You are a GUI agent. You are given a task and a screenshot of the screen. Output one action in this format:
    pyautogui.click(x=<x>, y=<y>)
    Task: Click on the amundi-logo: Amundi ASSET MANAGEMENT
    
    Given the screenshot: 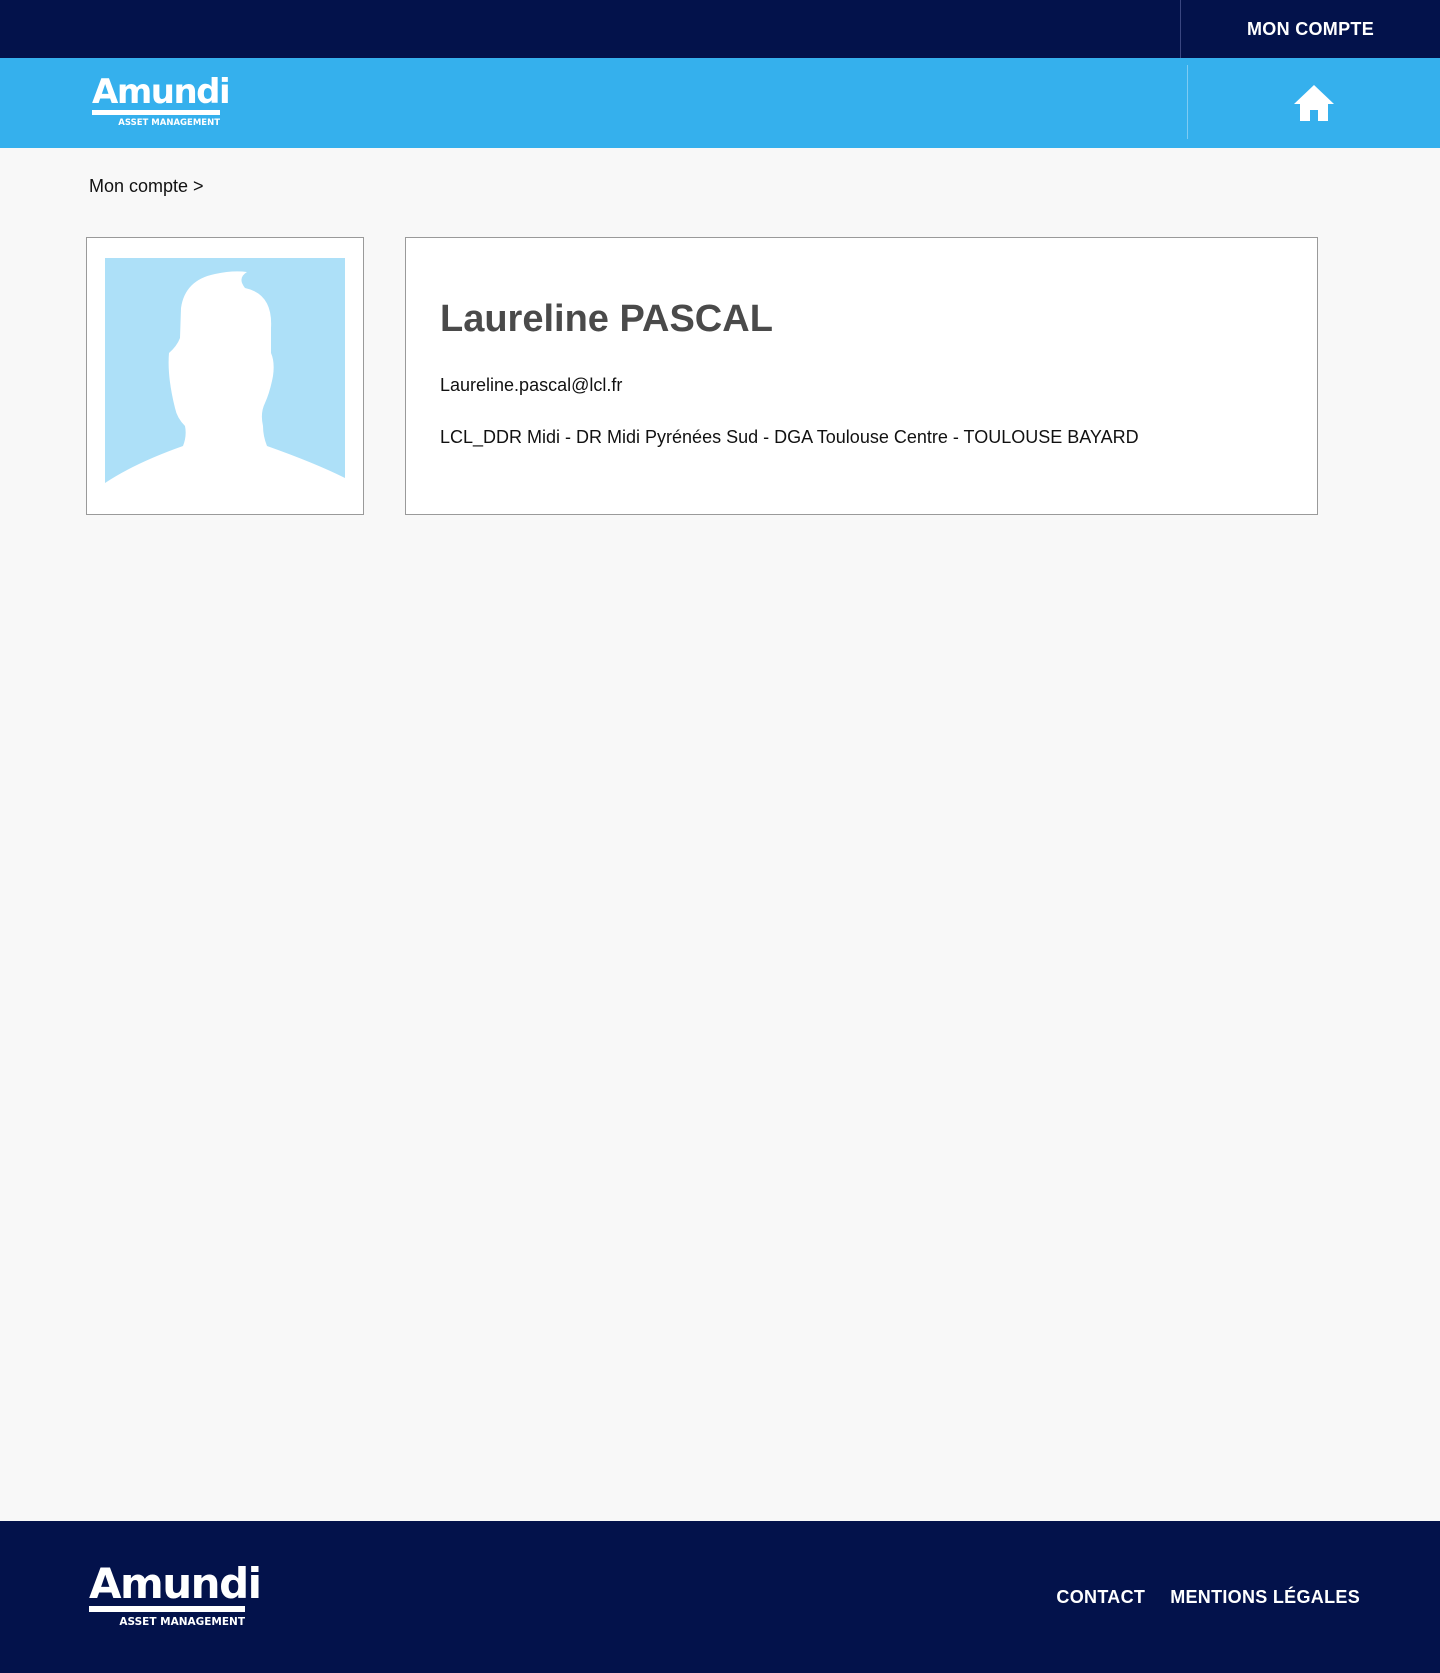 What is the action you would take?
    pyautogui.click(x=161, y=101)
    